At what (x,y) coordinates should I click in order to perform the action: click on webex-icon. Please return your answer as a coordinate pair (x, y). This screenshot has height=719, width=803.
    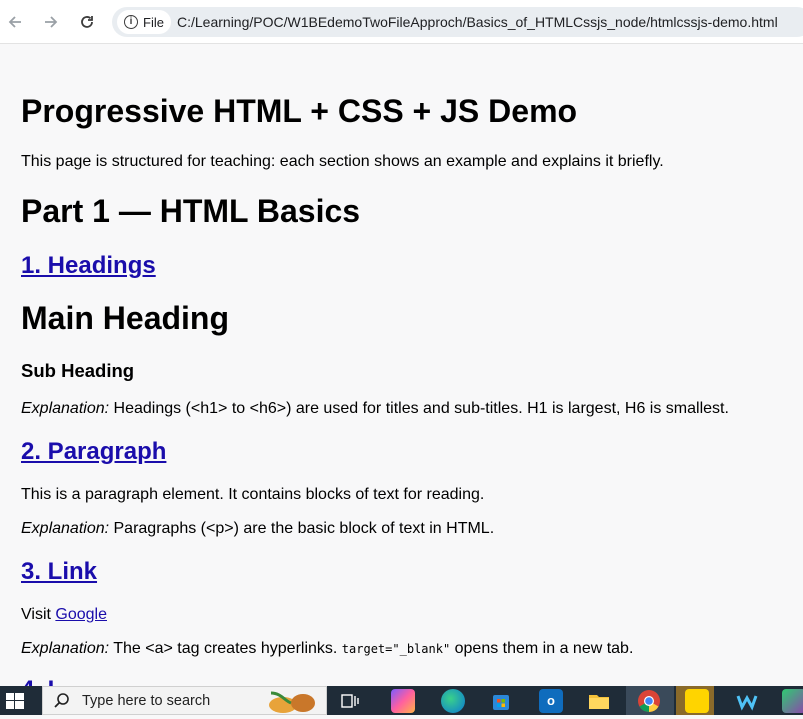
    Looking at the image, I should click on (747, 701).